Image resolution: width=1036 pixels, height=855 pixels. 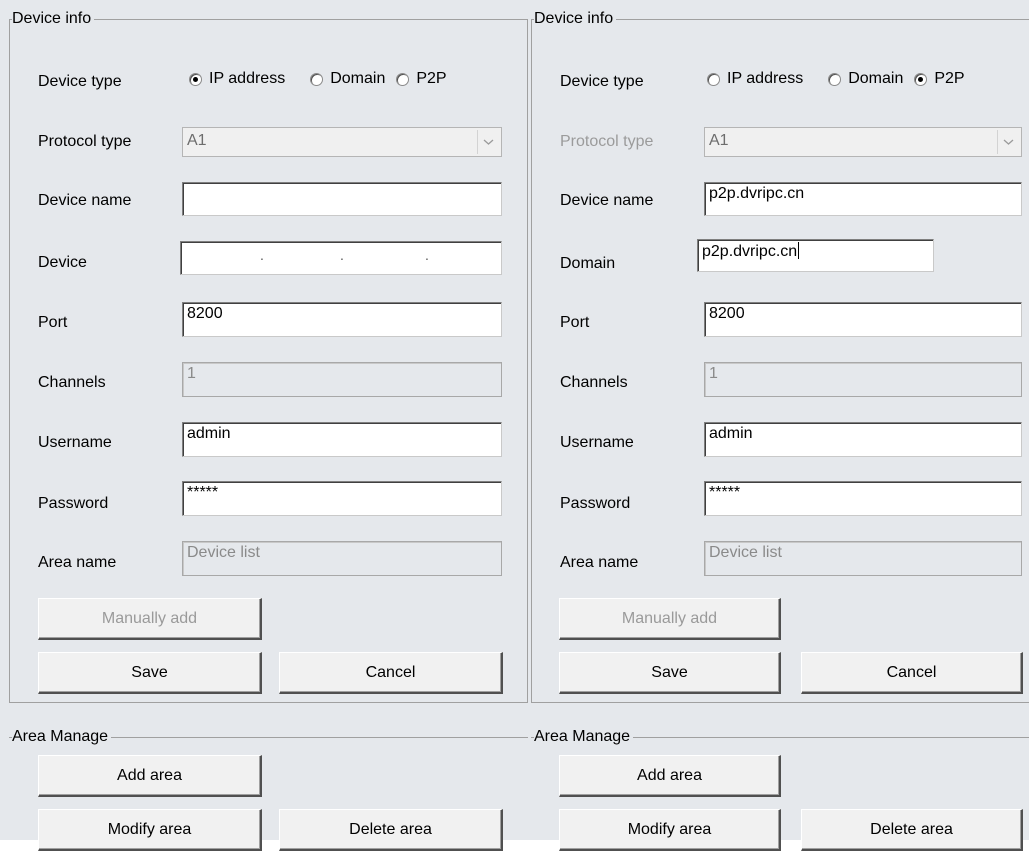 What do you see at coordinates (863, 558) in the screenshot?
I see `right-area-name-input: Device list` at bounding box center [863, 558].